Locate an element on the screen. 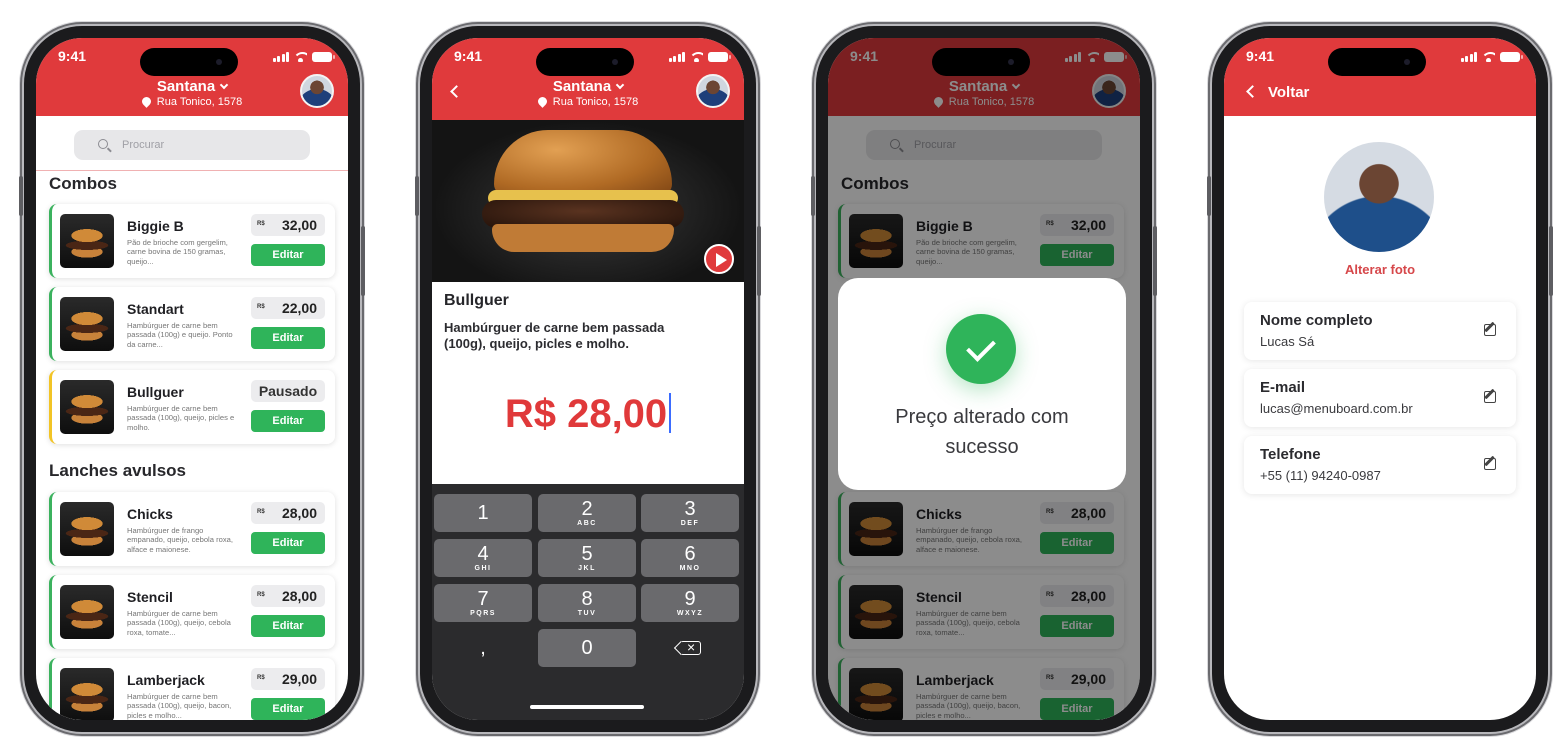 Image resolution: width=1568 pixels, height=747 pixels. divider is located at coordinates (192, 170).